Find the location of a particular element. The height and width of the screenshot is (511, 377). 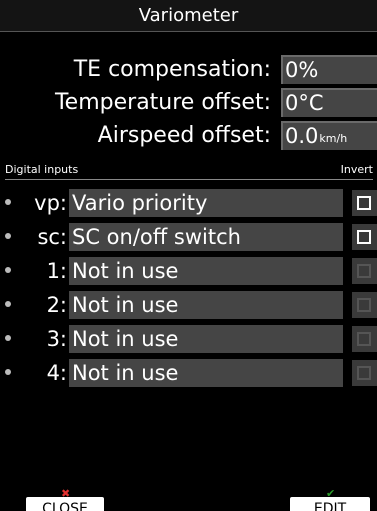

invert-column-label: Invert is located at coordinates (356, 169).